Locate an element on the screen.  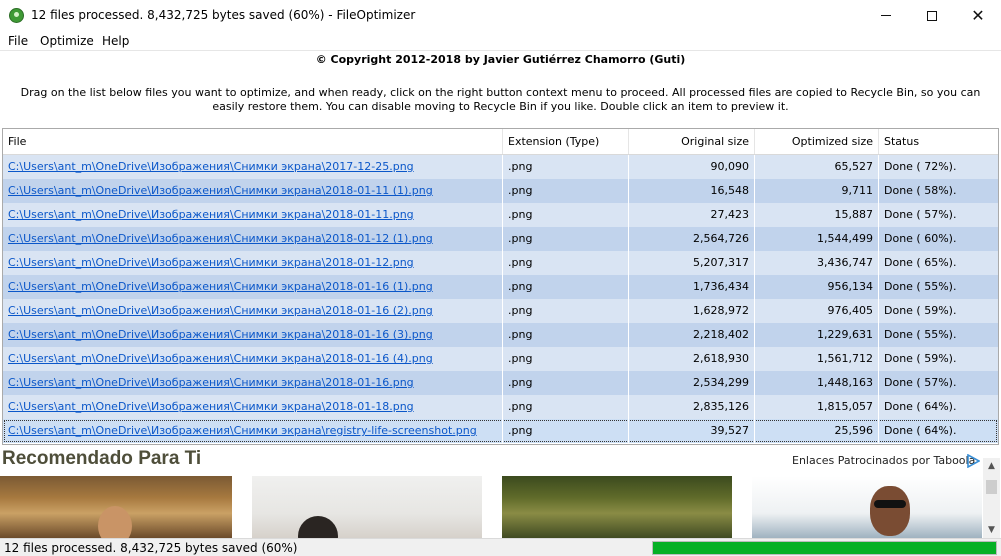
menu-bar: File Optimize Help is located at coordinates (500, 41).